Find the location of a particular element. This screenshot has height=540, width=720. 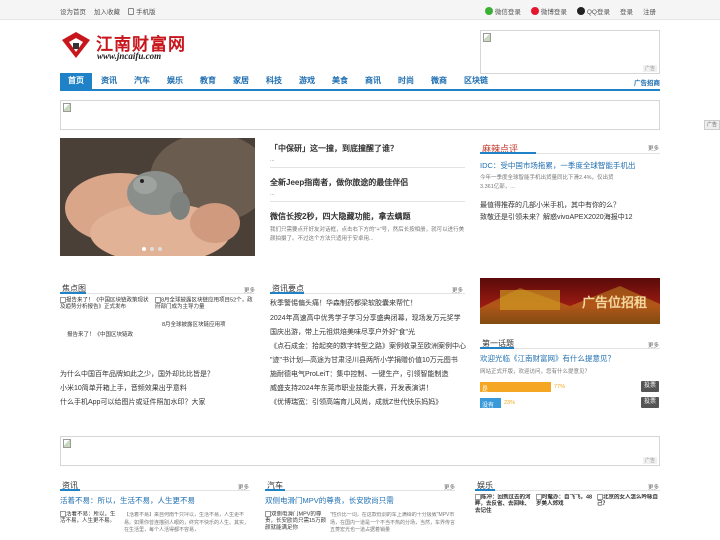

header-ad: 广告 is located at coordinates (570, 52).